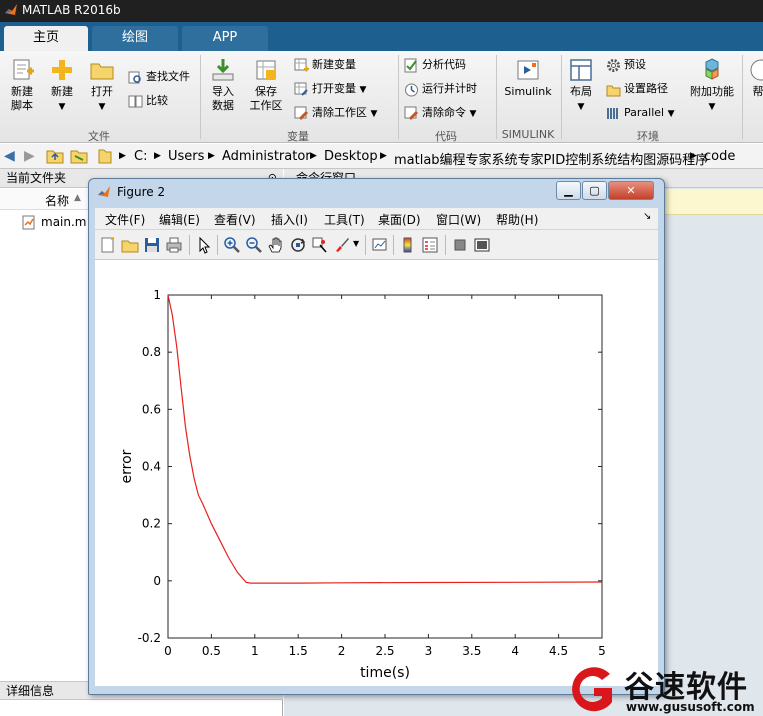 Image resolution: width=763 pixels, height=716 pixels. What do you see at coordinates (380, 245) in the screenshot?
I see `link-plot-icon` at bounding box center [380, 245].